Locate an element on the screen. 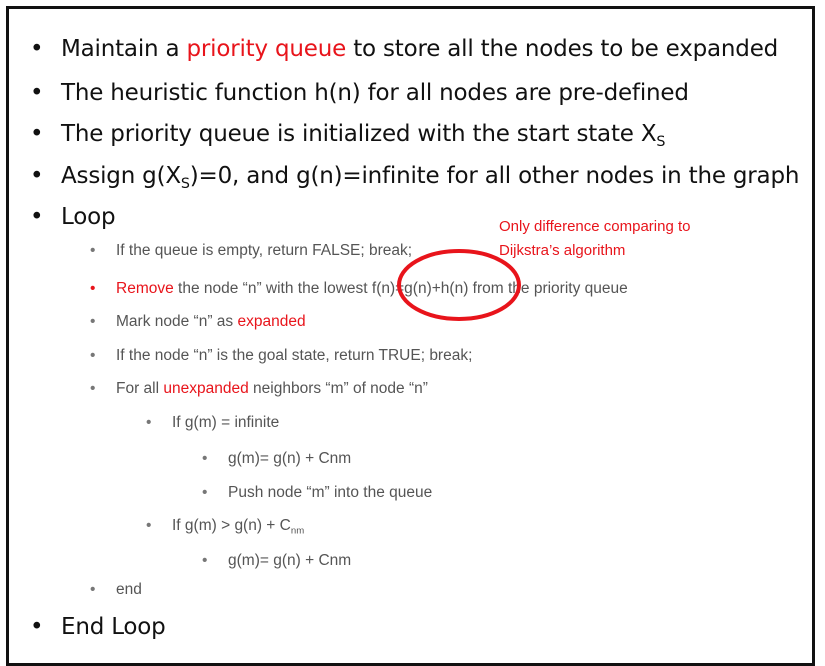 Image resolution: width=825 pixels, height=666 pixels. annotation-overlay is located at coordinates (459, 285).